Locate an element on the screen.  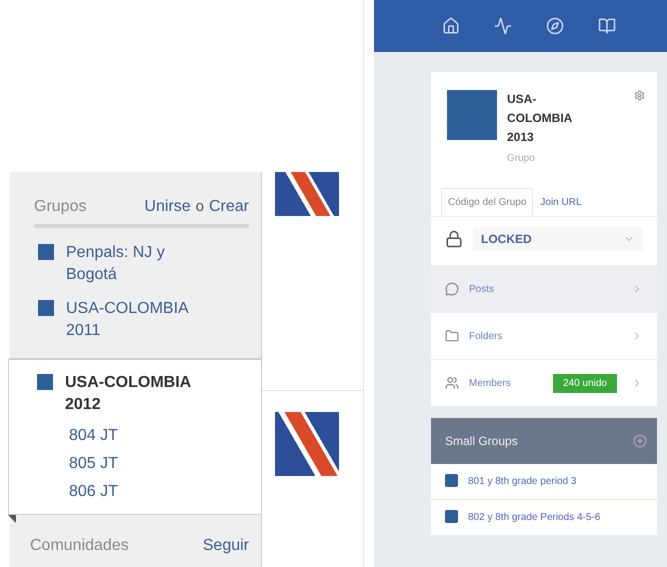
create-link: Crear is located at coordinates (228, 207).